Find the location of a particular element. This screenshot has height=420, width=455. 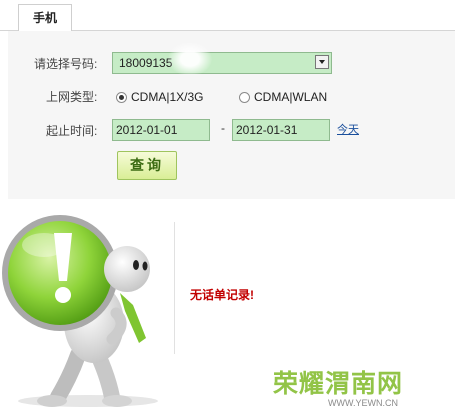

privacy-blur is located at coordinates (190, 59).